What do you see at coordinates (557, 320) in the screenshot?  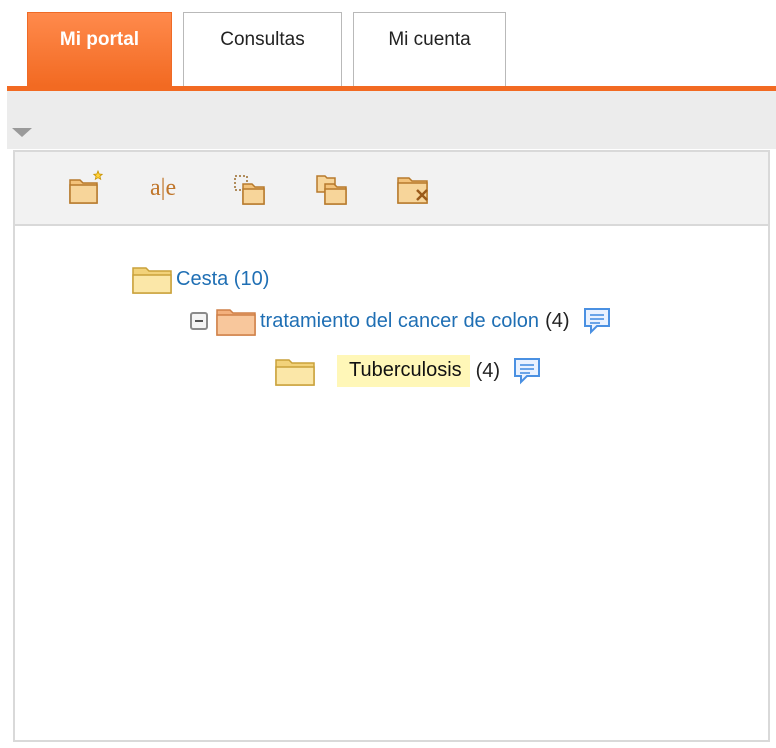 I see `tree-count-tratamiento: (4)` at bounding box center [557, 320].